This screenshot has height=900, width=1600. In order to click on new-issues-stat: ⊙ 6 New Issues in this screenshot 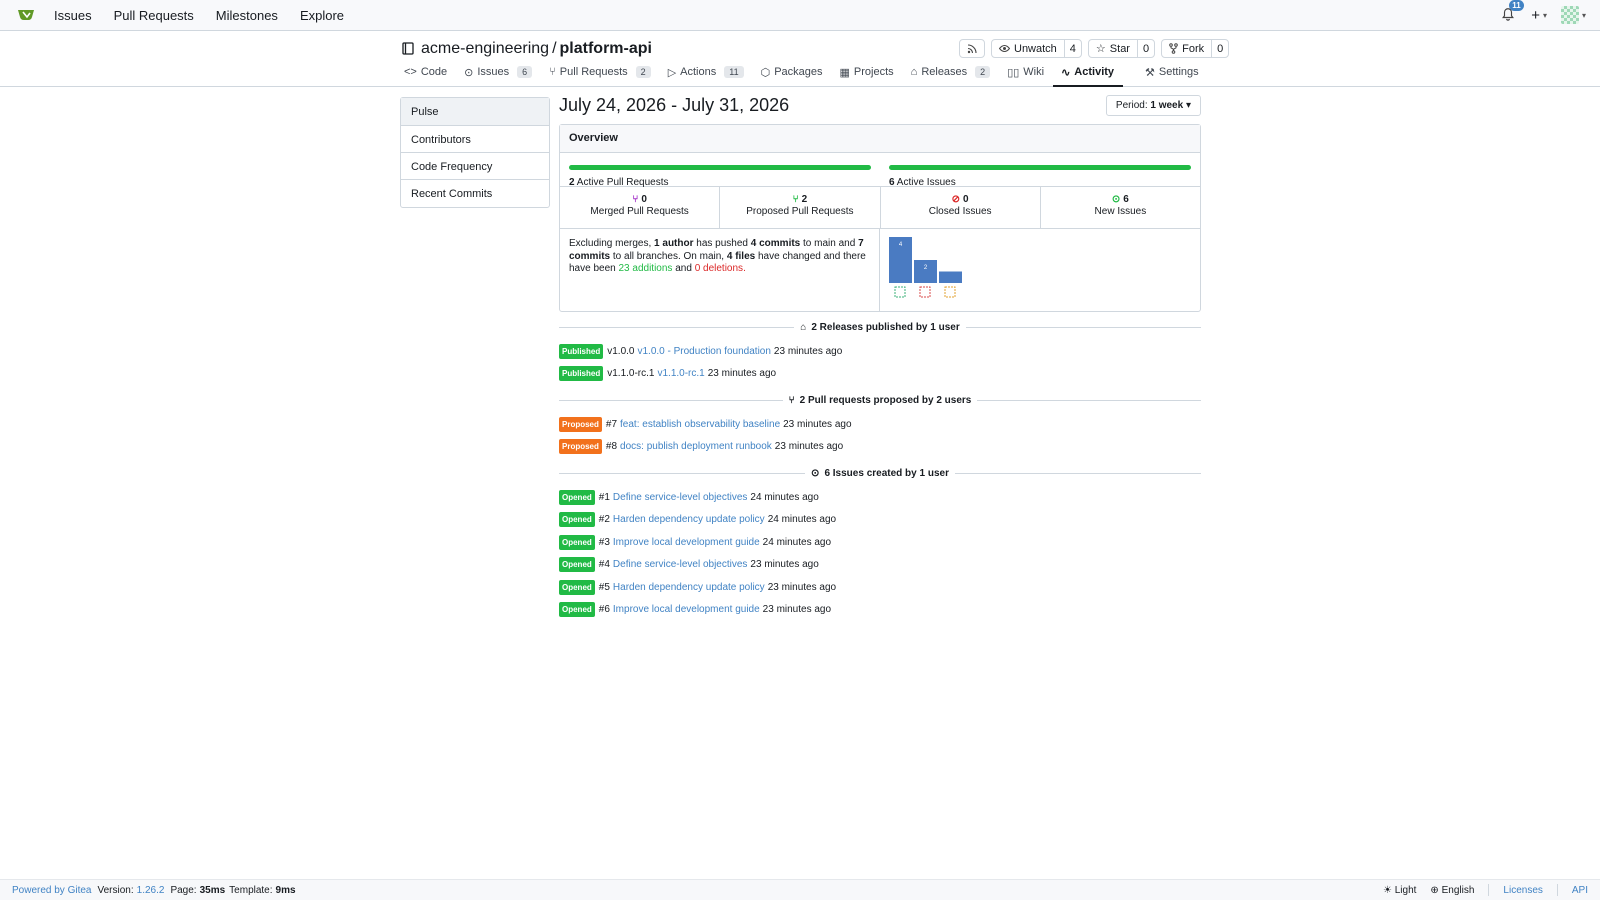, I will do `click(1120, 207)`.